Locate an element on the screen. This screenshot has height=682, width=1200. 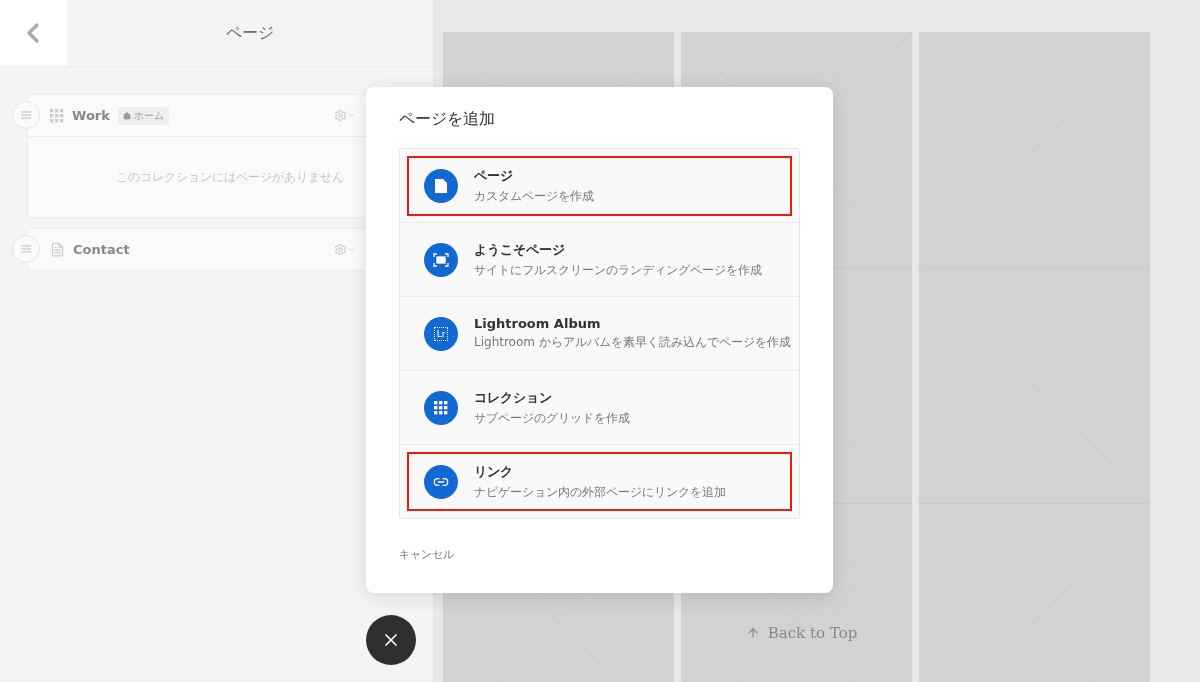
option-description: Lightroom からアルバムを素早く読み込んでページを作成 is located at coordinates (632, 342).